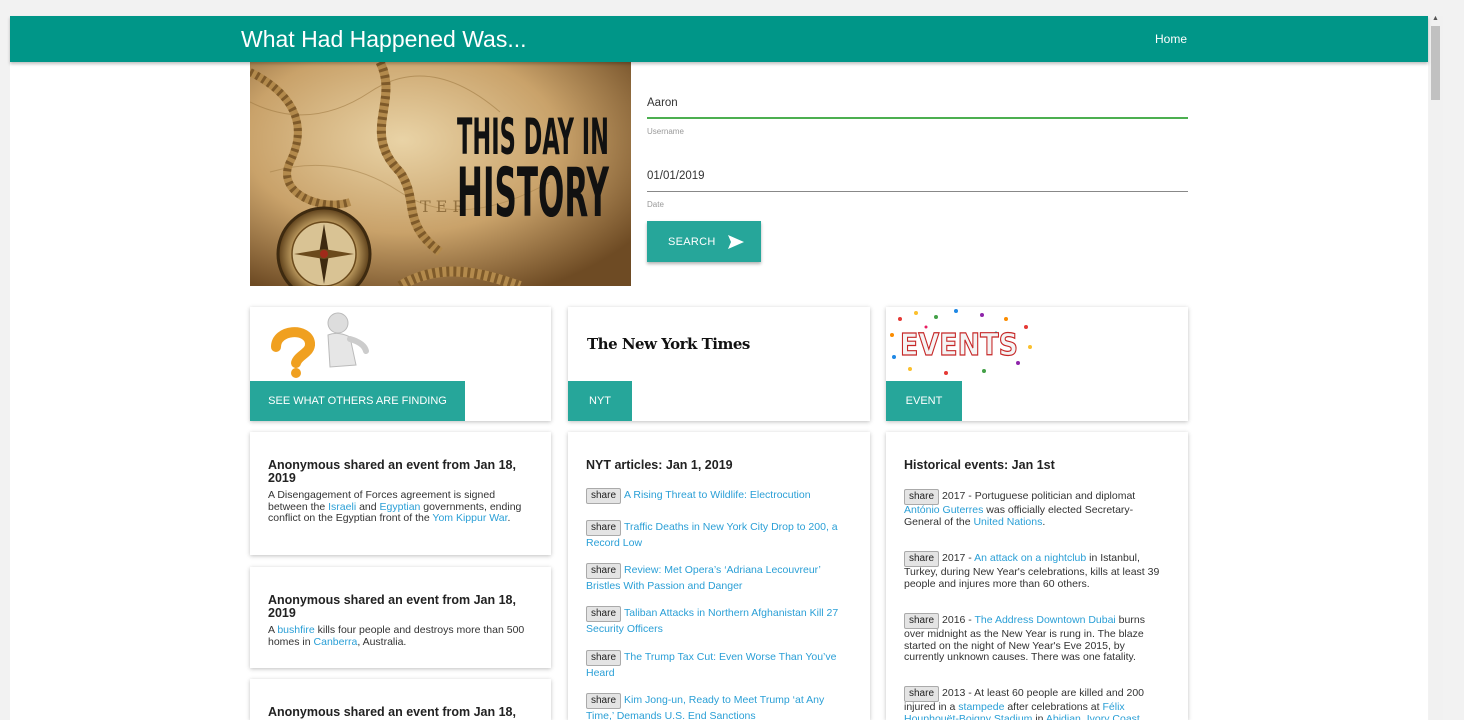 The height and width of the screenshot is (720, 1464). Describe the element at coordinates (533, 193) in the screenshot. I see `hero-line-2: HISTORY` at that location.